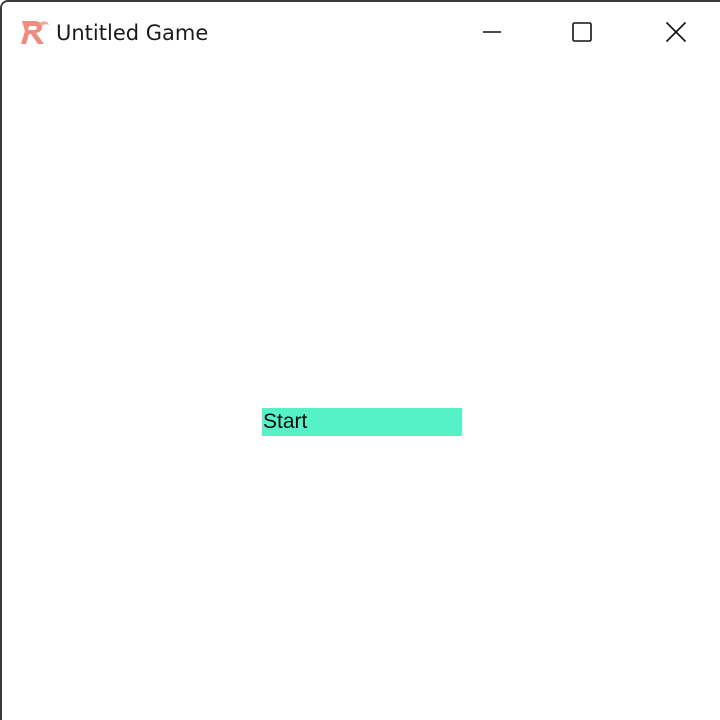 Image resolution: width=720 pixels, height=720 pixels. I want to click on start-button: Start, so click(362, 422).